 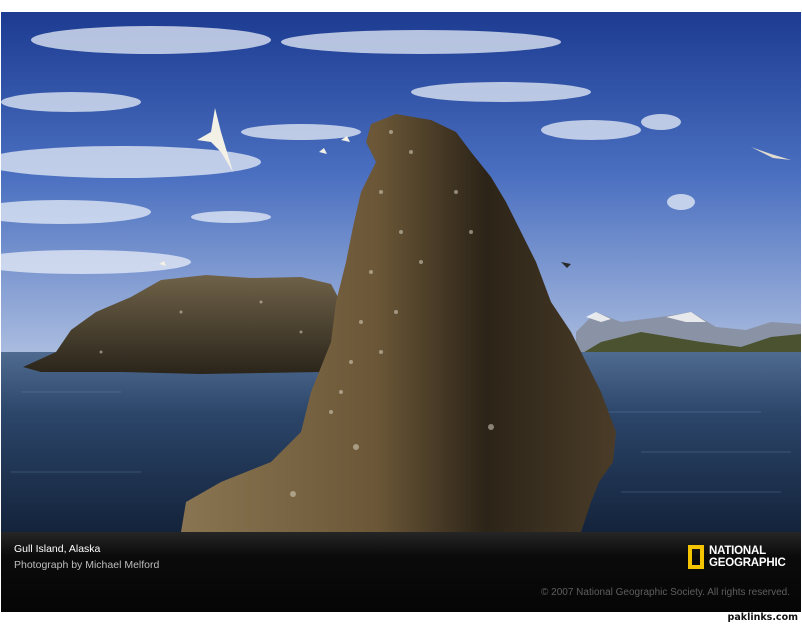 What do you see at coordinates (87, 565) in the screenshot?
I see `photo-credit: Photograph by Michael Melford` at bounding box center [87, 565].